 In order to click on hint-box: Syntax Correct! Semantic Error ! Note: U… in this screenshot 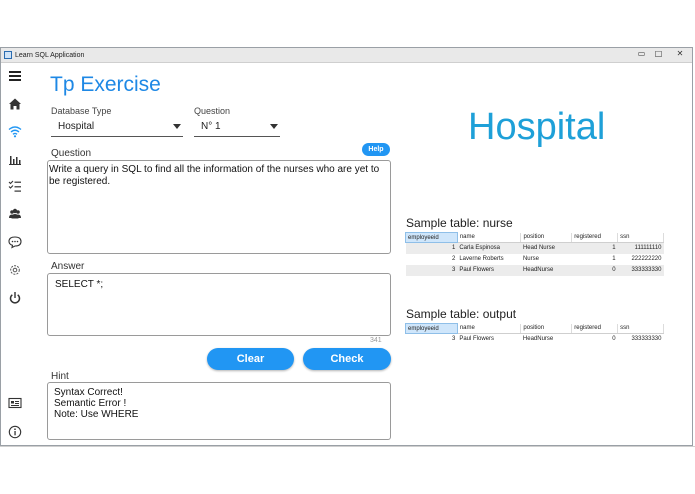, I will do `click(219, 411)`.